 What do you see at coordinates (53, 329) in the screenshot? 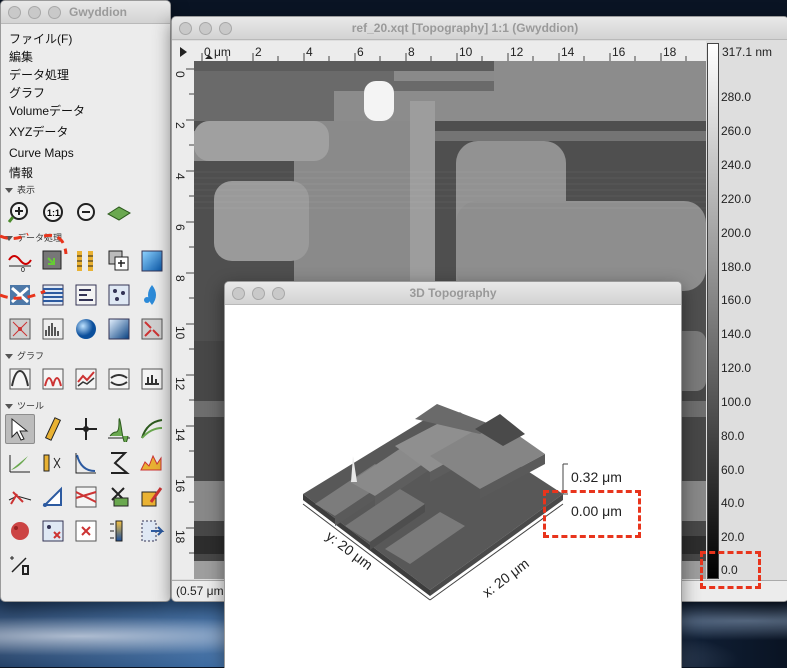
I see `histogram-icon` at bounding box center [53, 329].